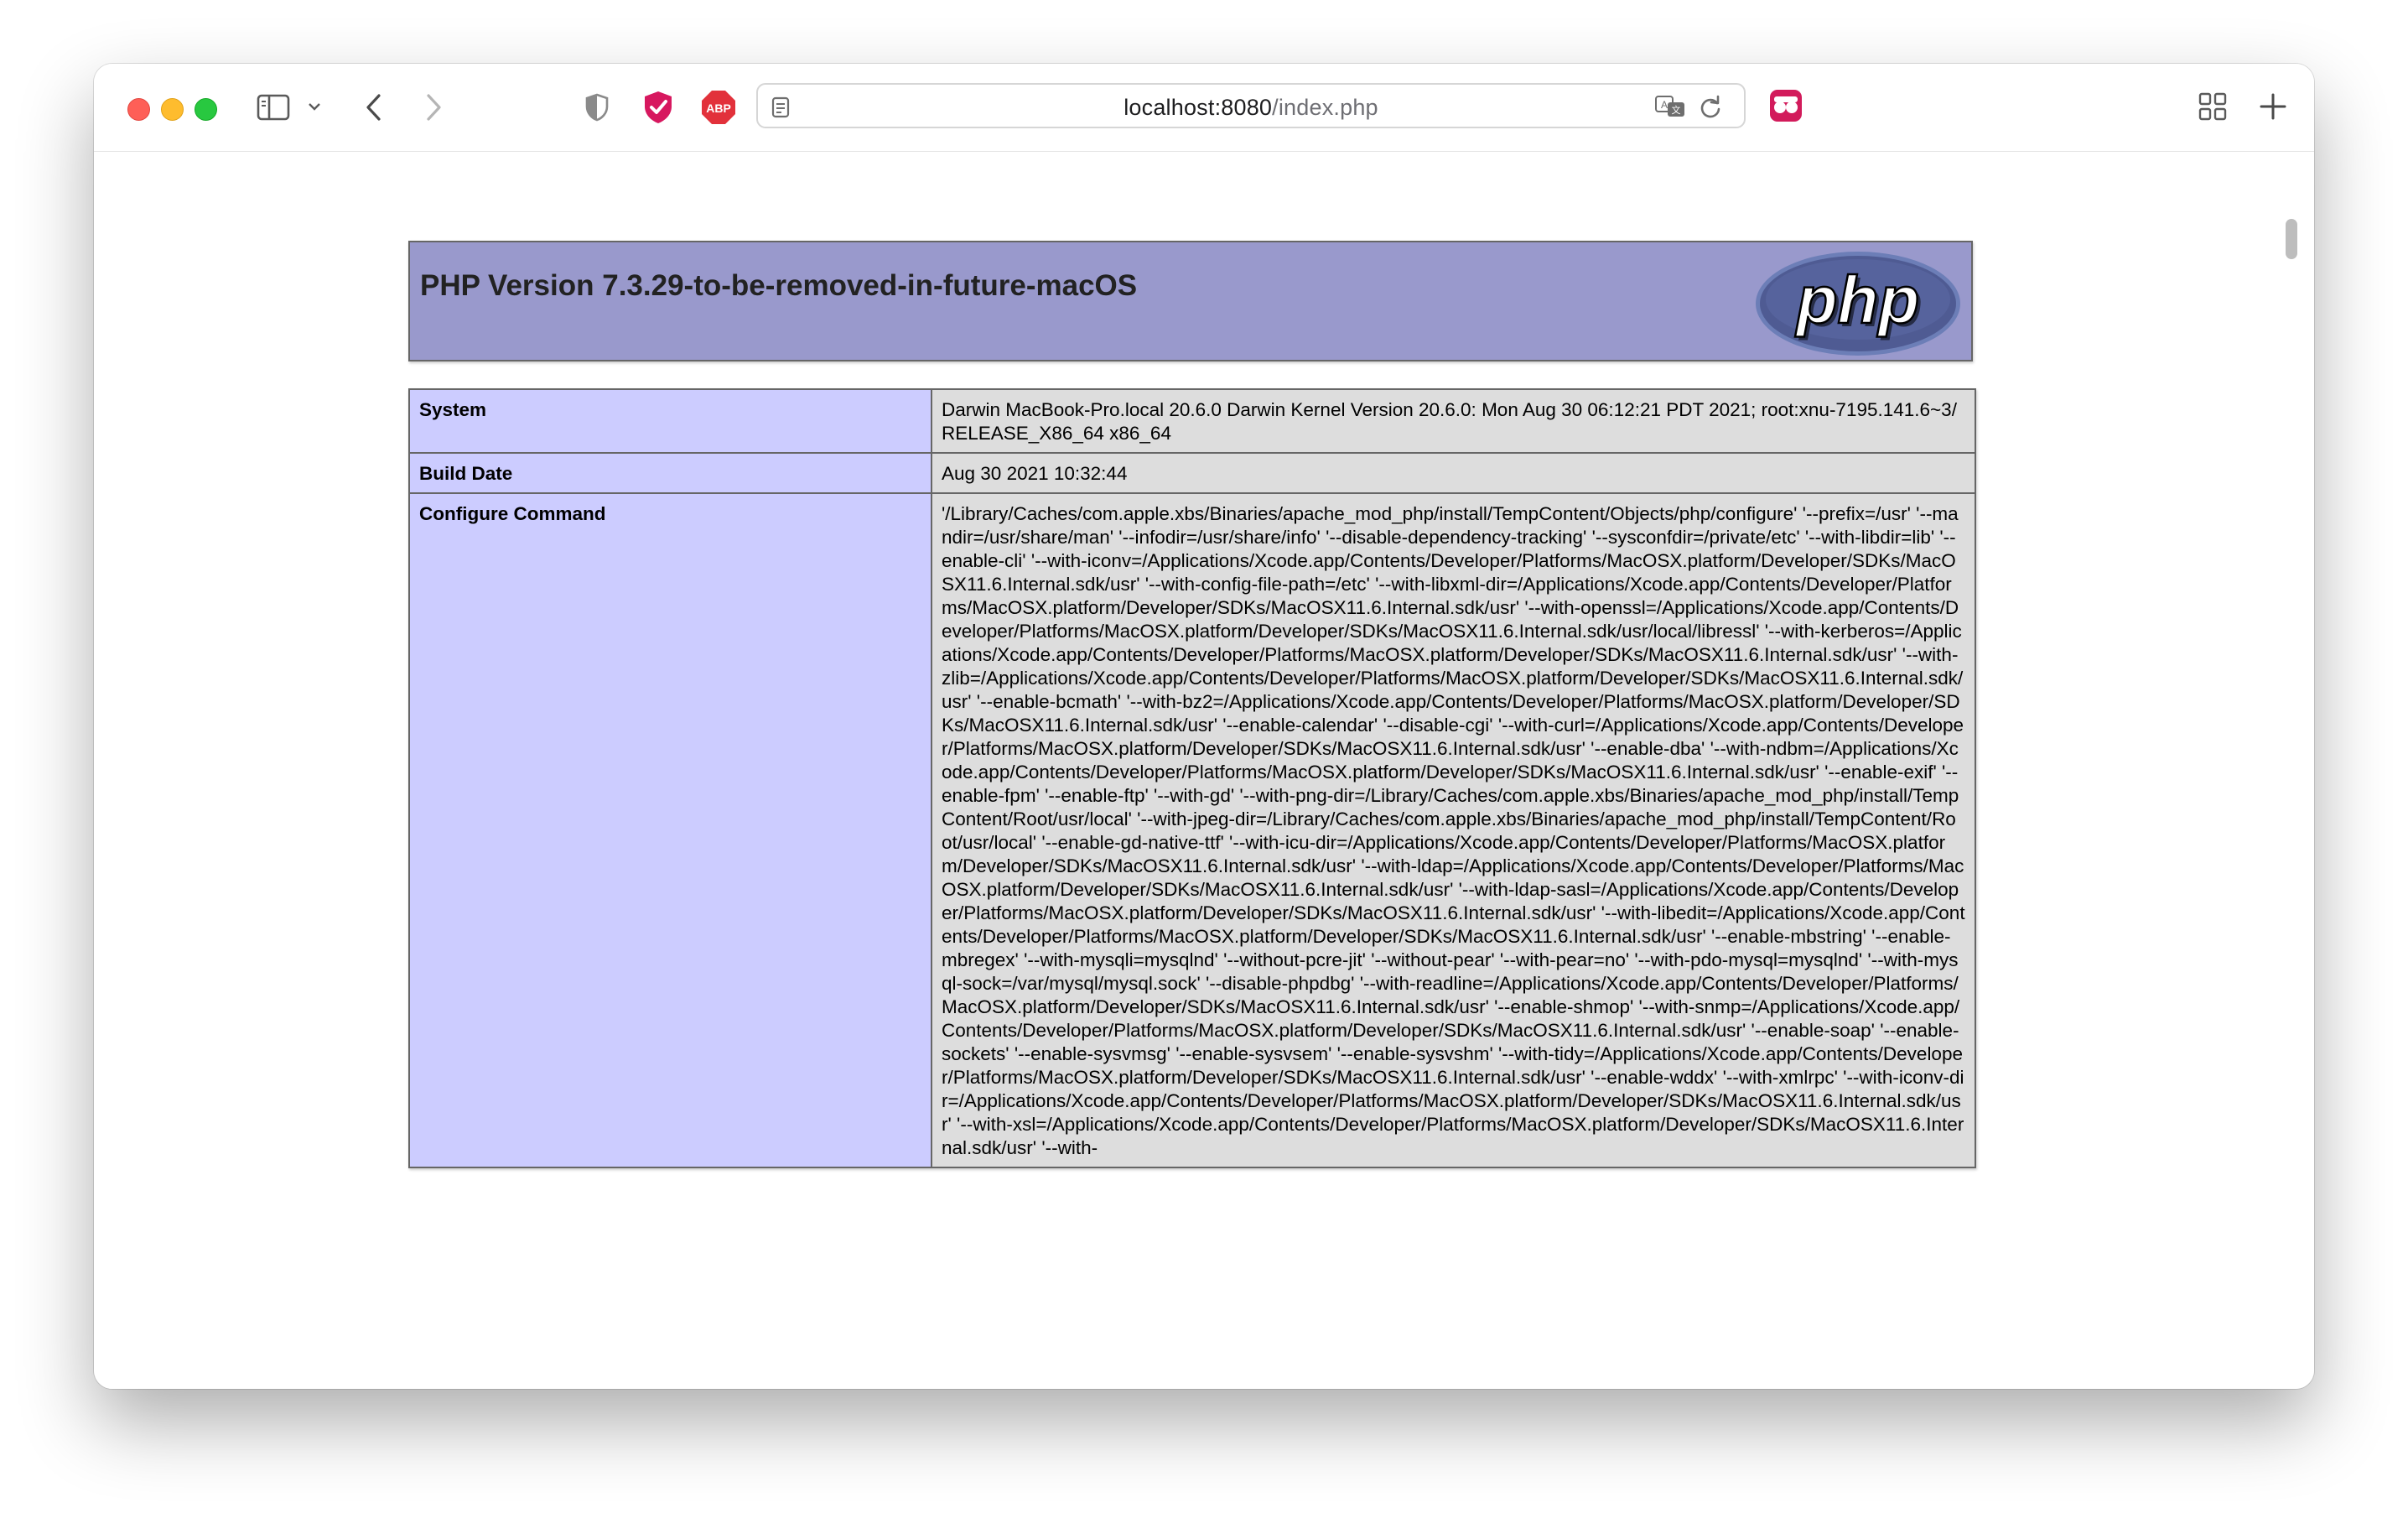  Describe the element at coordinates (138, 109) in the screenshot. I see `close-window-button` at that location.